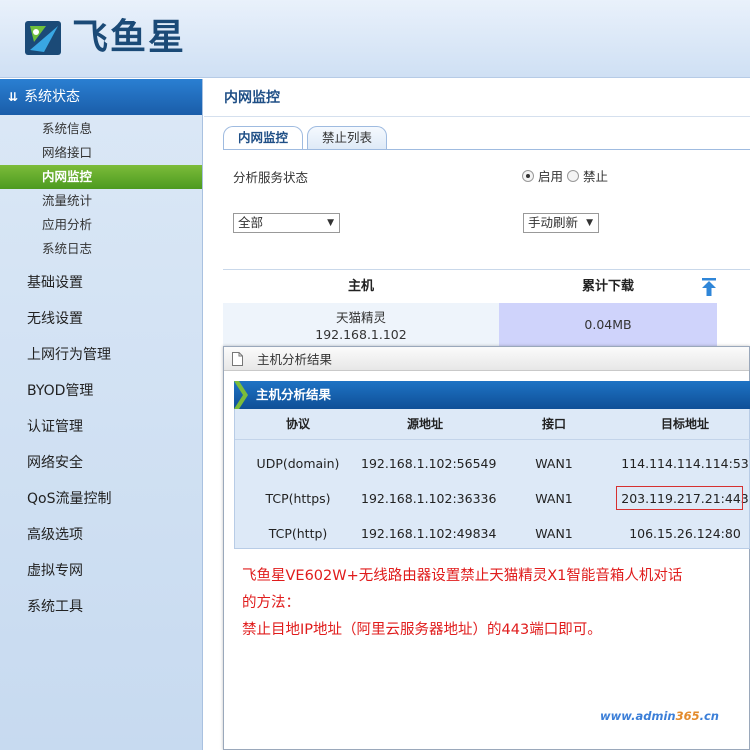  Describe the element at coordinates (101, 463) in the screenshot. I see `sidebar-item-network-security: 网络安全` at that location.